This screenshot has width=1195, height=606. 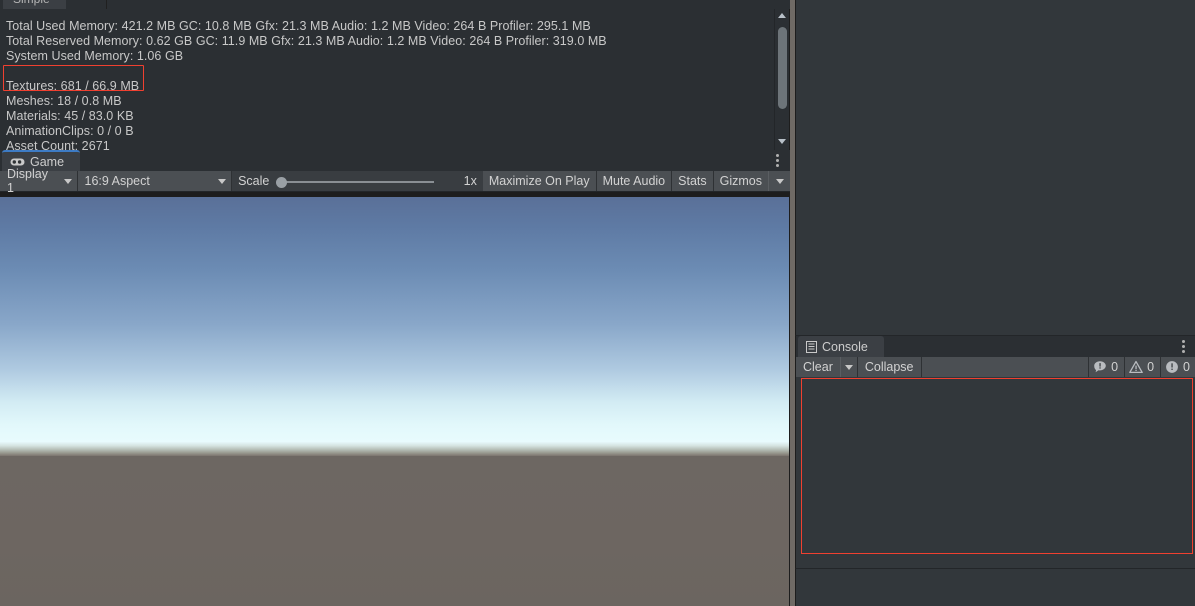 What do you see at coordinates (95, 56) in the screenshot?
I see `stat-system-used-memory: System Used Memory: 1.06 GB` at bounding box center [95, 56].